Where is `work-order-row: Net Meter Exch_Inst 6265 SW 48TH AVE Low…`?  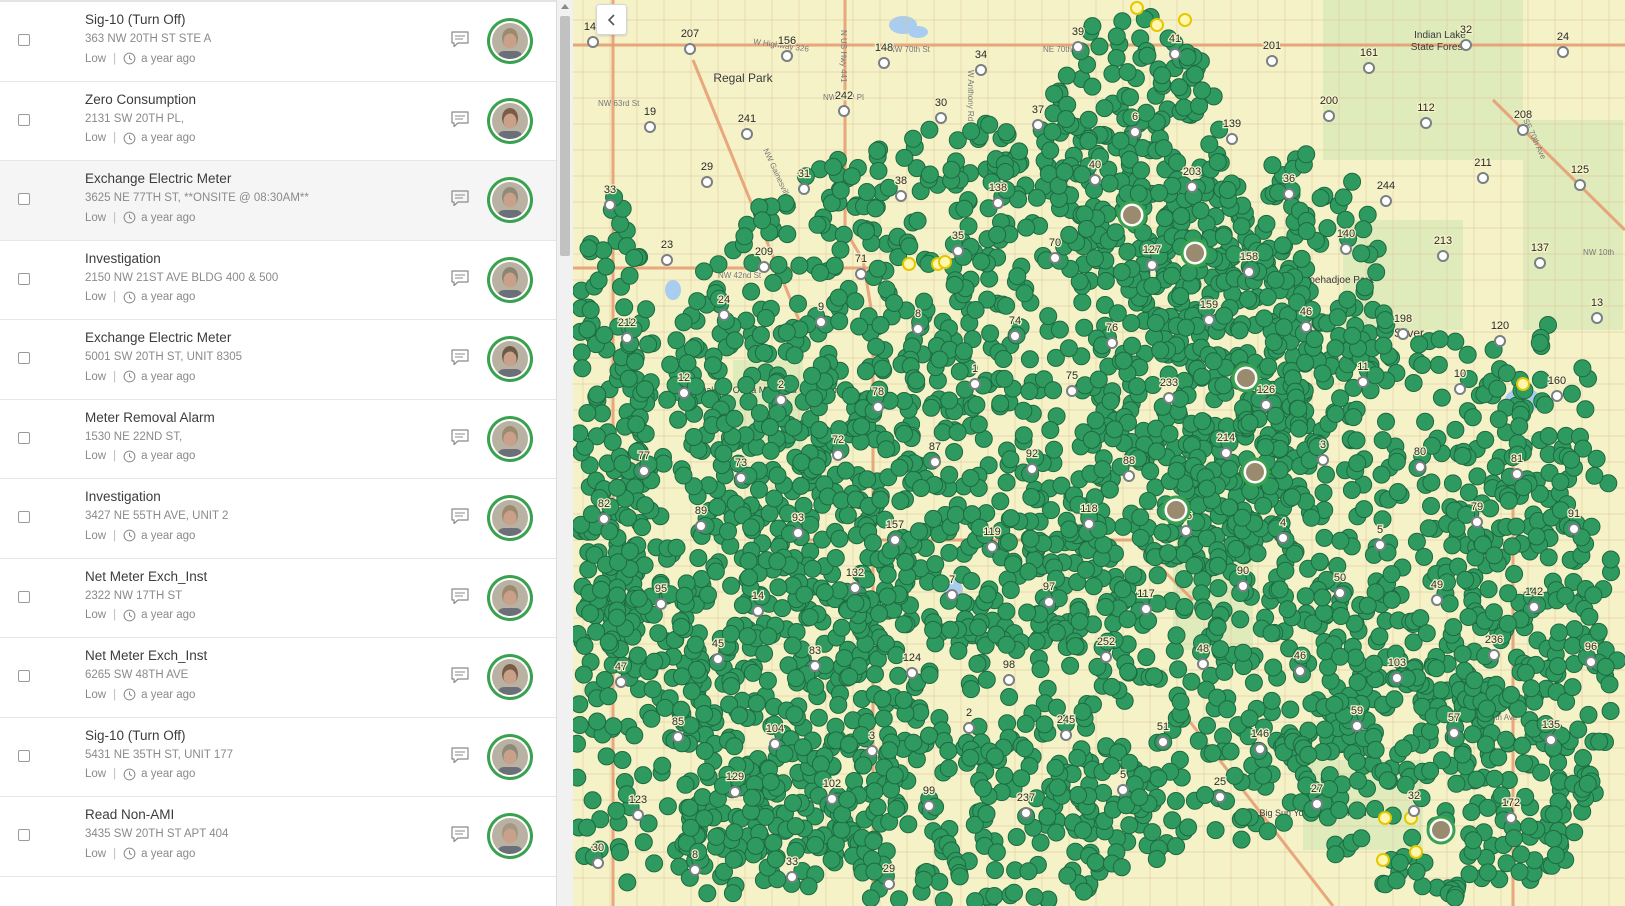 work-order-row: Net Meter Exch_Inst 6265 SW 48TH AVE Low… is located at coordinates (278, 678).